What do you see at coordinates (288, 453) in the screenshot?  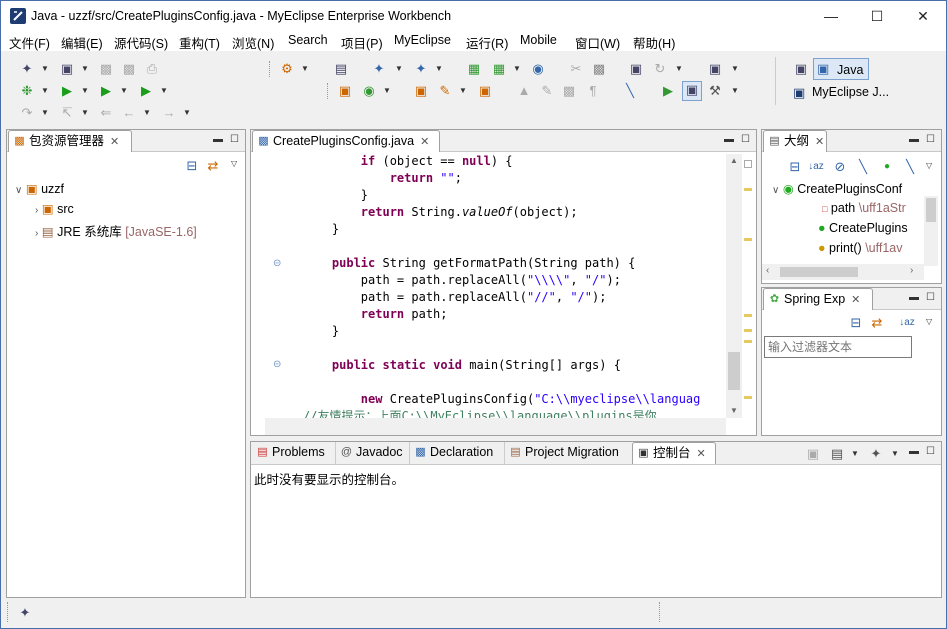 I see `tab-problems: ▤ Problems` at bounding box center [288, 453].